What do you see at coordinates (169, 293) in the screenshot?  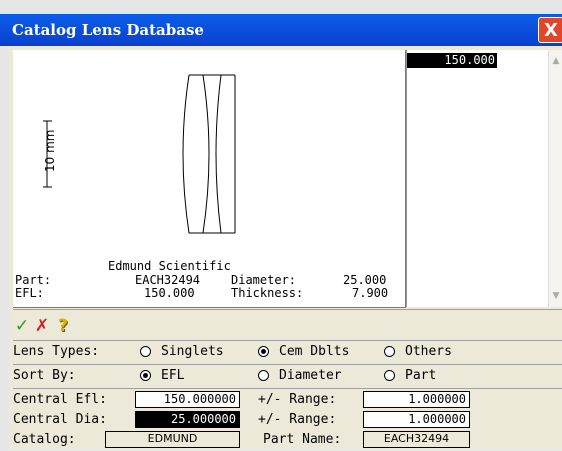 I see `efl-value: 150.000` at bounding box center [169, 293].